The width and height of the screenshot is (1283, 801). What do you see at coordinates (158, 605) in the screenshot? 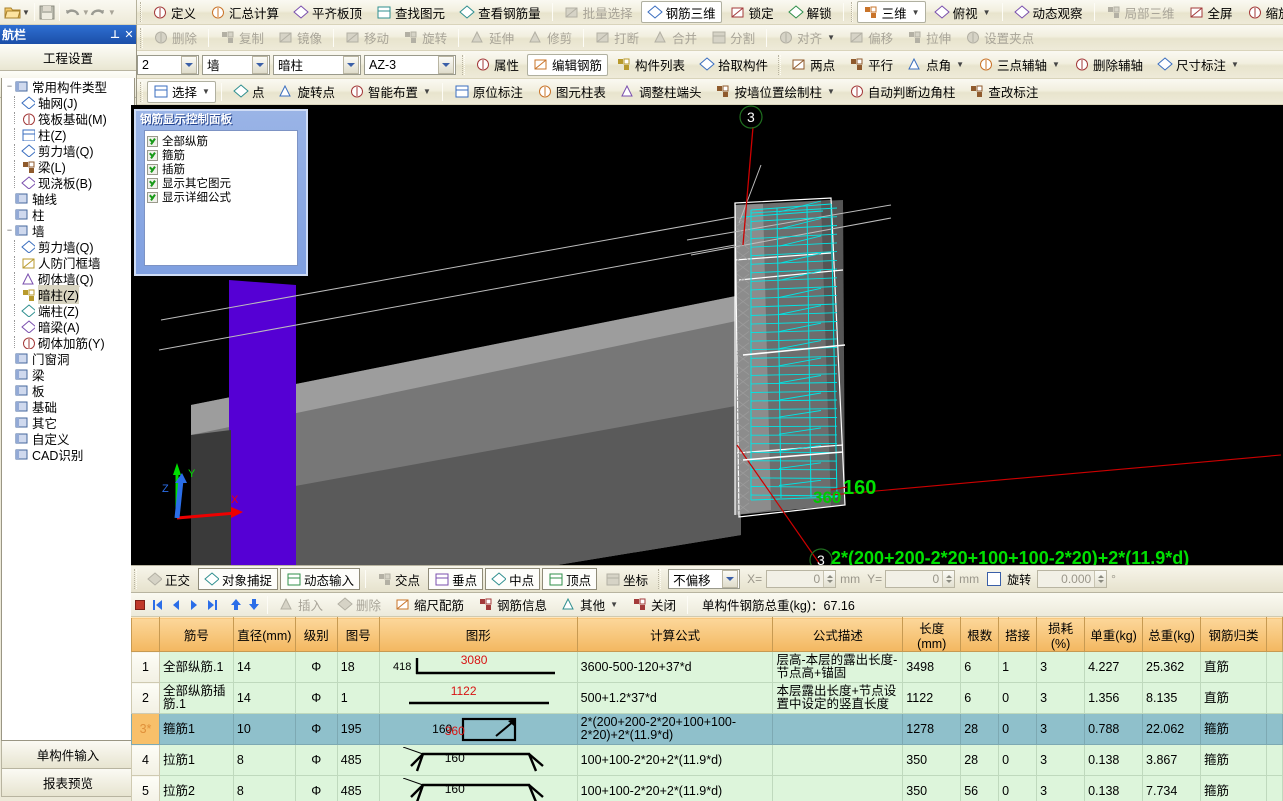
I see `nav-first-icon` at bounding box center [158, 605].